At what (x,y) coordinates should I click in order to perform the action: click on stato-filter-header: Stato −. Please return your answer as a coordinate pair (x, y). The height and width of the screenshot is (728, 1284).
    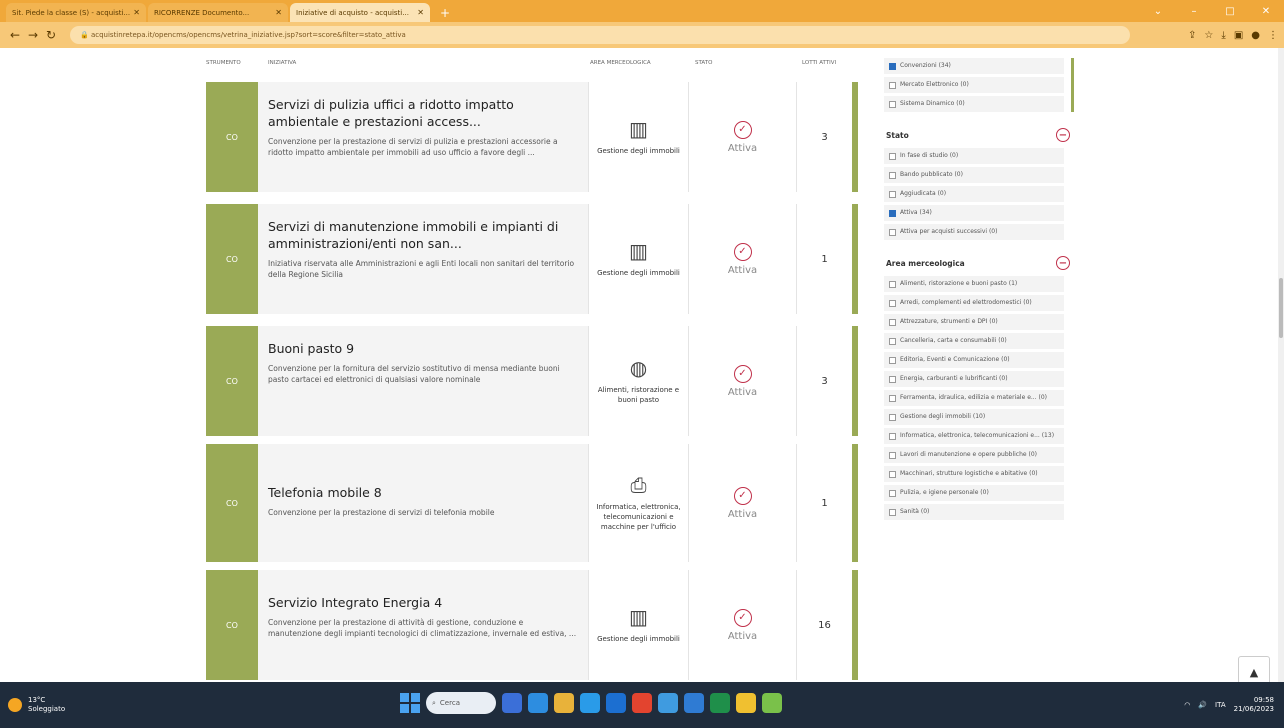
    Looking at the image, I should click on (976, 135).